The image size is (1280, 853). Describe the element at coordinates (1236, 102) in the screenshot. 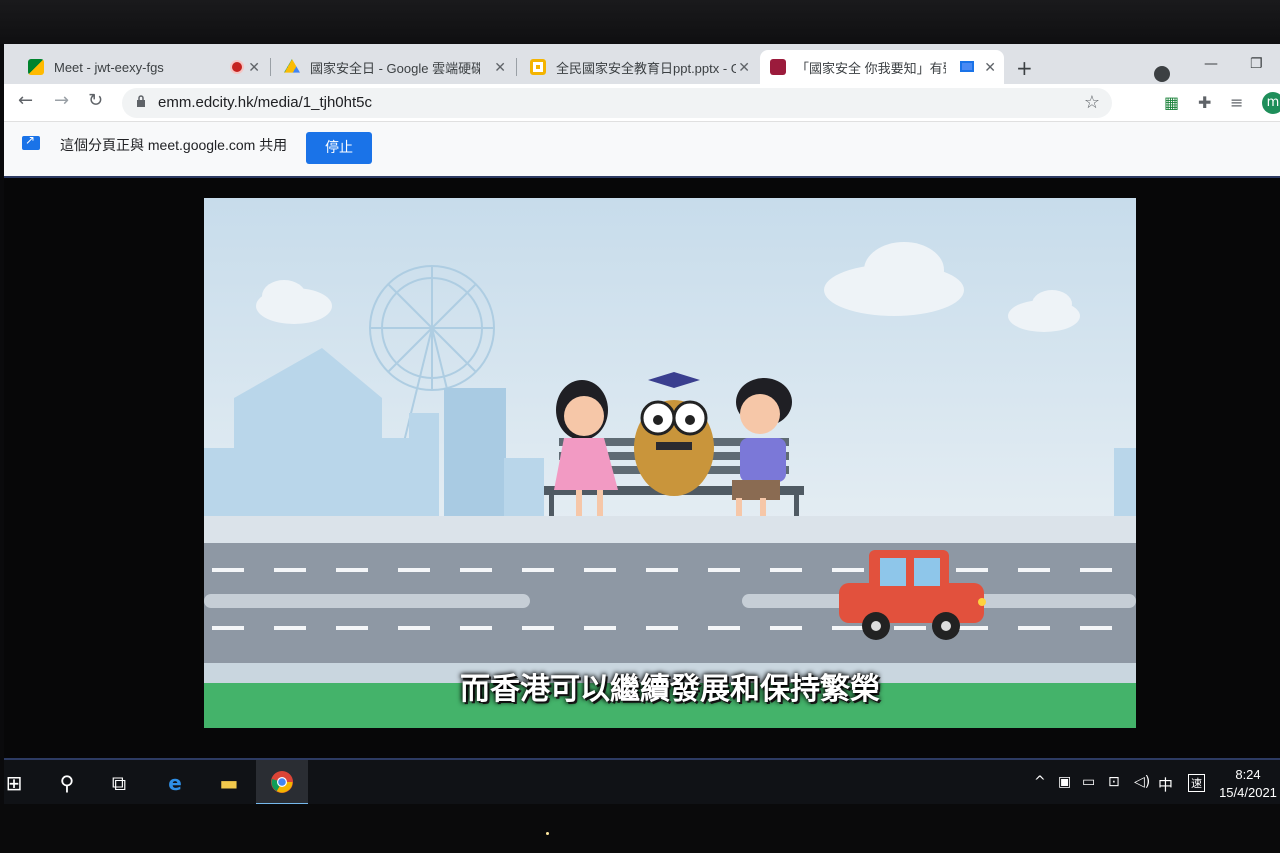

I see `media-control-icon: ≡` at that location.